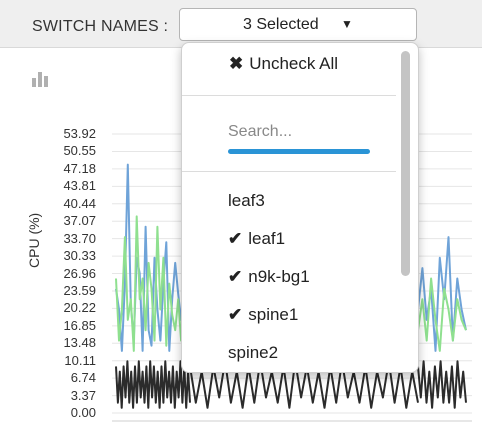 Image resolution: width=482 pixels, height=424 pixels. I want to click on option-label: spine2, so click(253, 352).